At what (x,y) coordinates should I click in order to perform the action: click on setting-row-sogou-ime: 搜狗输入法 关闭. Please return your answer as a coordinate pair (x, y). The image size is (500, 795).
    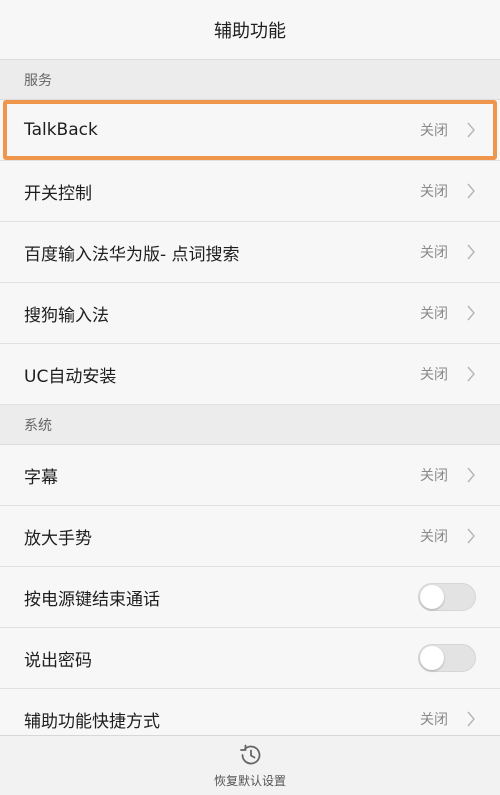
    Looking at the image, I should click on (250, 313).